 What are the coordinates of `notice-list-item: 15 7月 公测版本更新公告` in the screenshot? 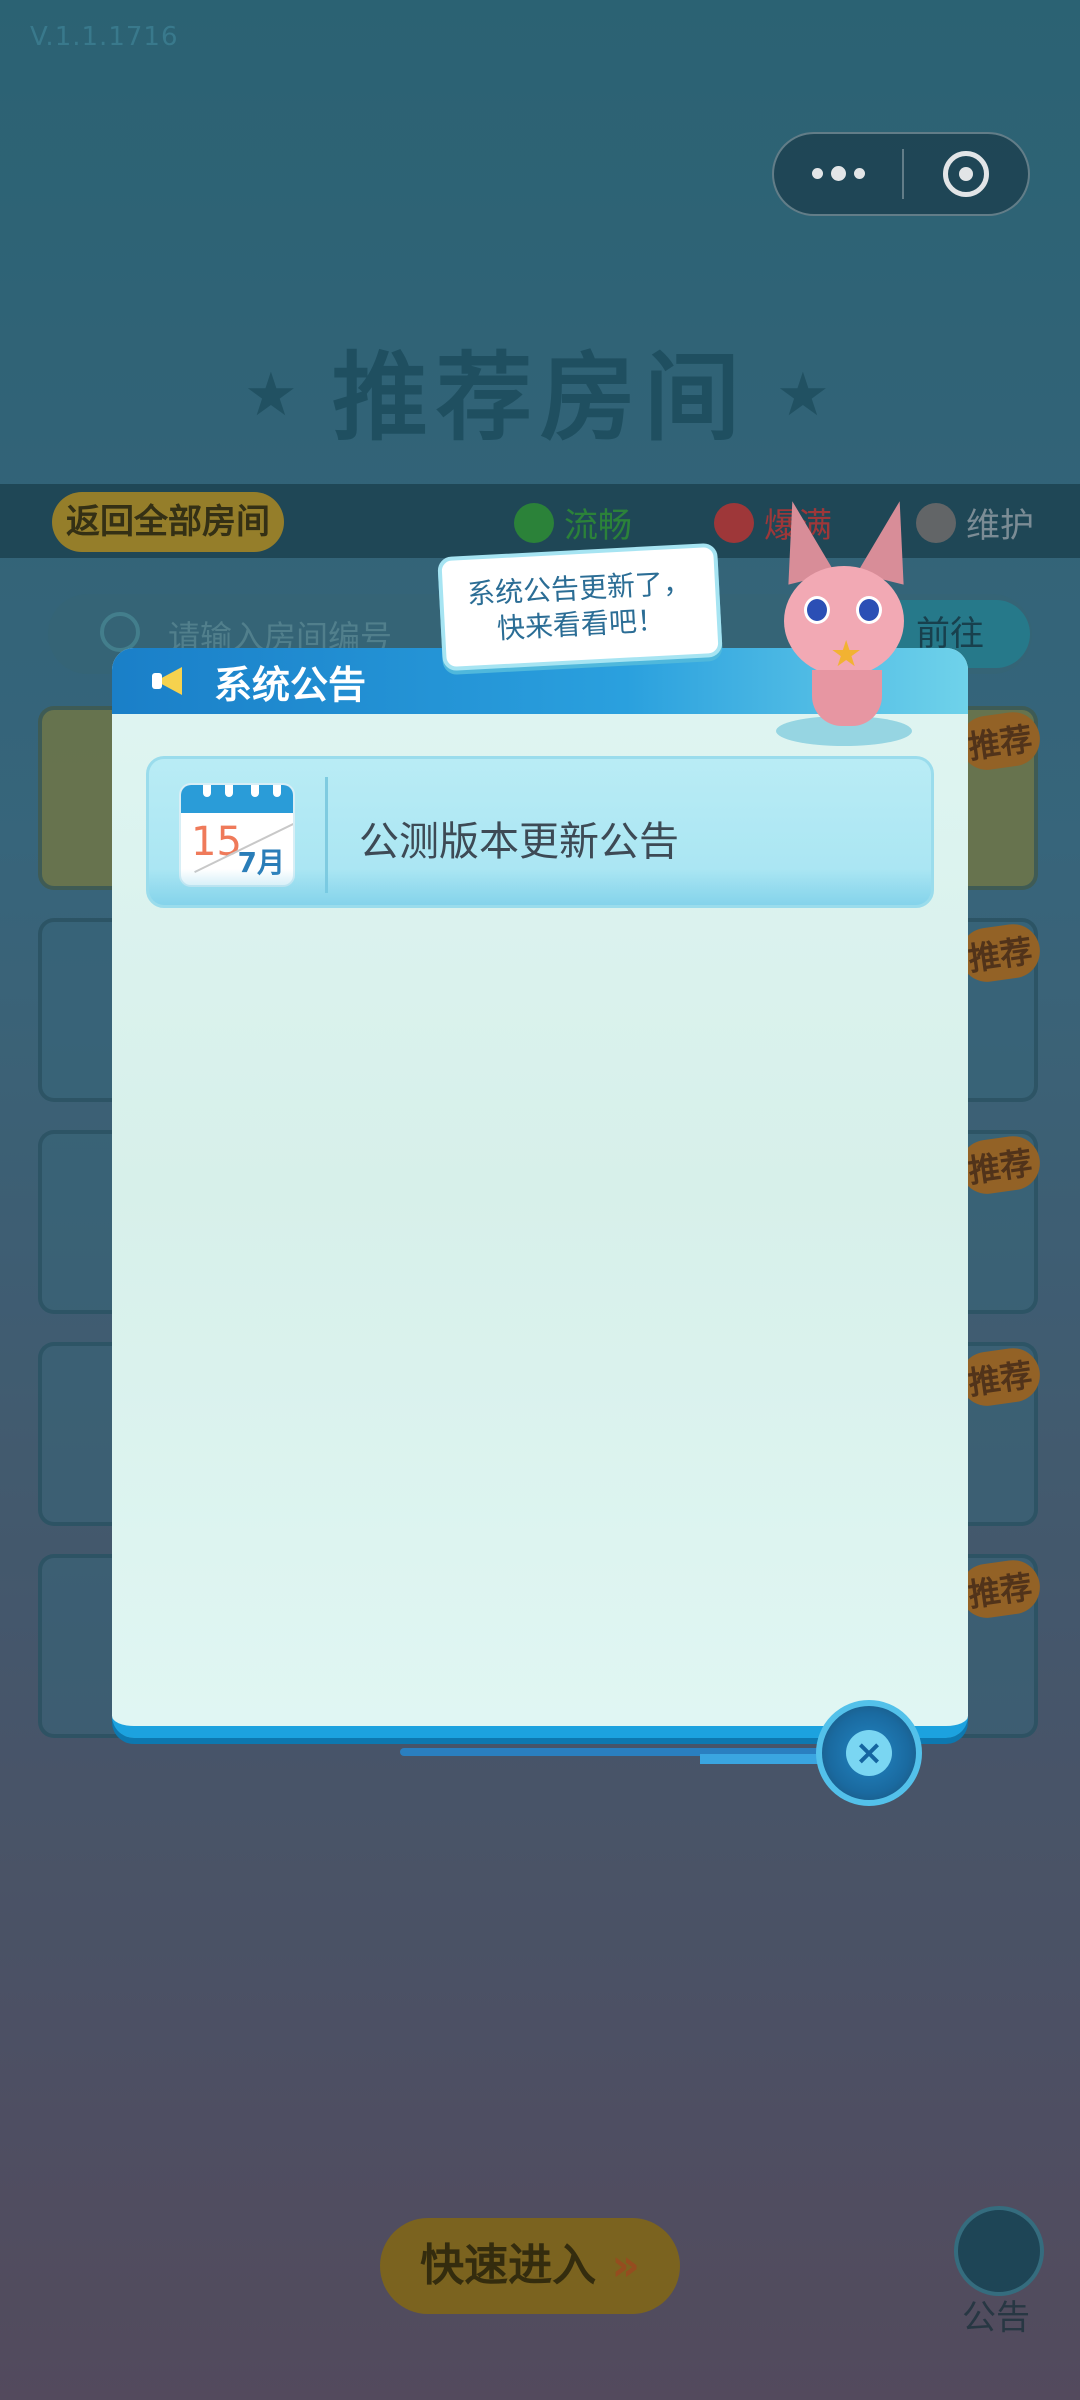 It's located at (540, 832).